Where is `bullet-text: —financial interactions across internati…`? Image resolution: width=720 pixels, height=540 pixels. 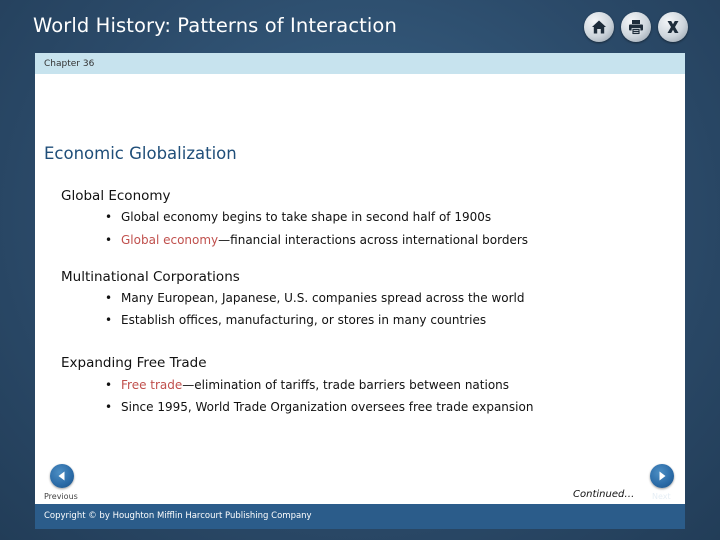
bullet-text: —financial interactions across internati… is located at coordinates (373, 240).